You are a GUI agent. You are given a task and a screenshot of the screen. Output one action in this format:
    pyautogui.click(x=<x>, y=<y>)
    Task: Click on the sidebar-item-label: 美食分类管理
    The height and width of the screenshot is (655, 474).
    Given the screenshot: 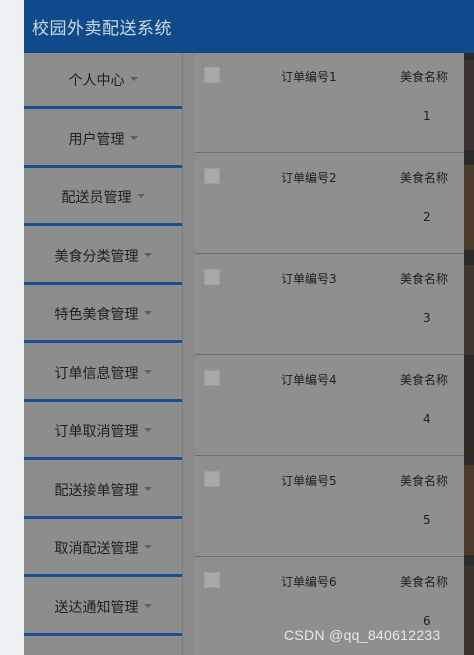 What is the action you would take?
    pyautogui.click(x=96, y=256)
    